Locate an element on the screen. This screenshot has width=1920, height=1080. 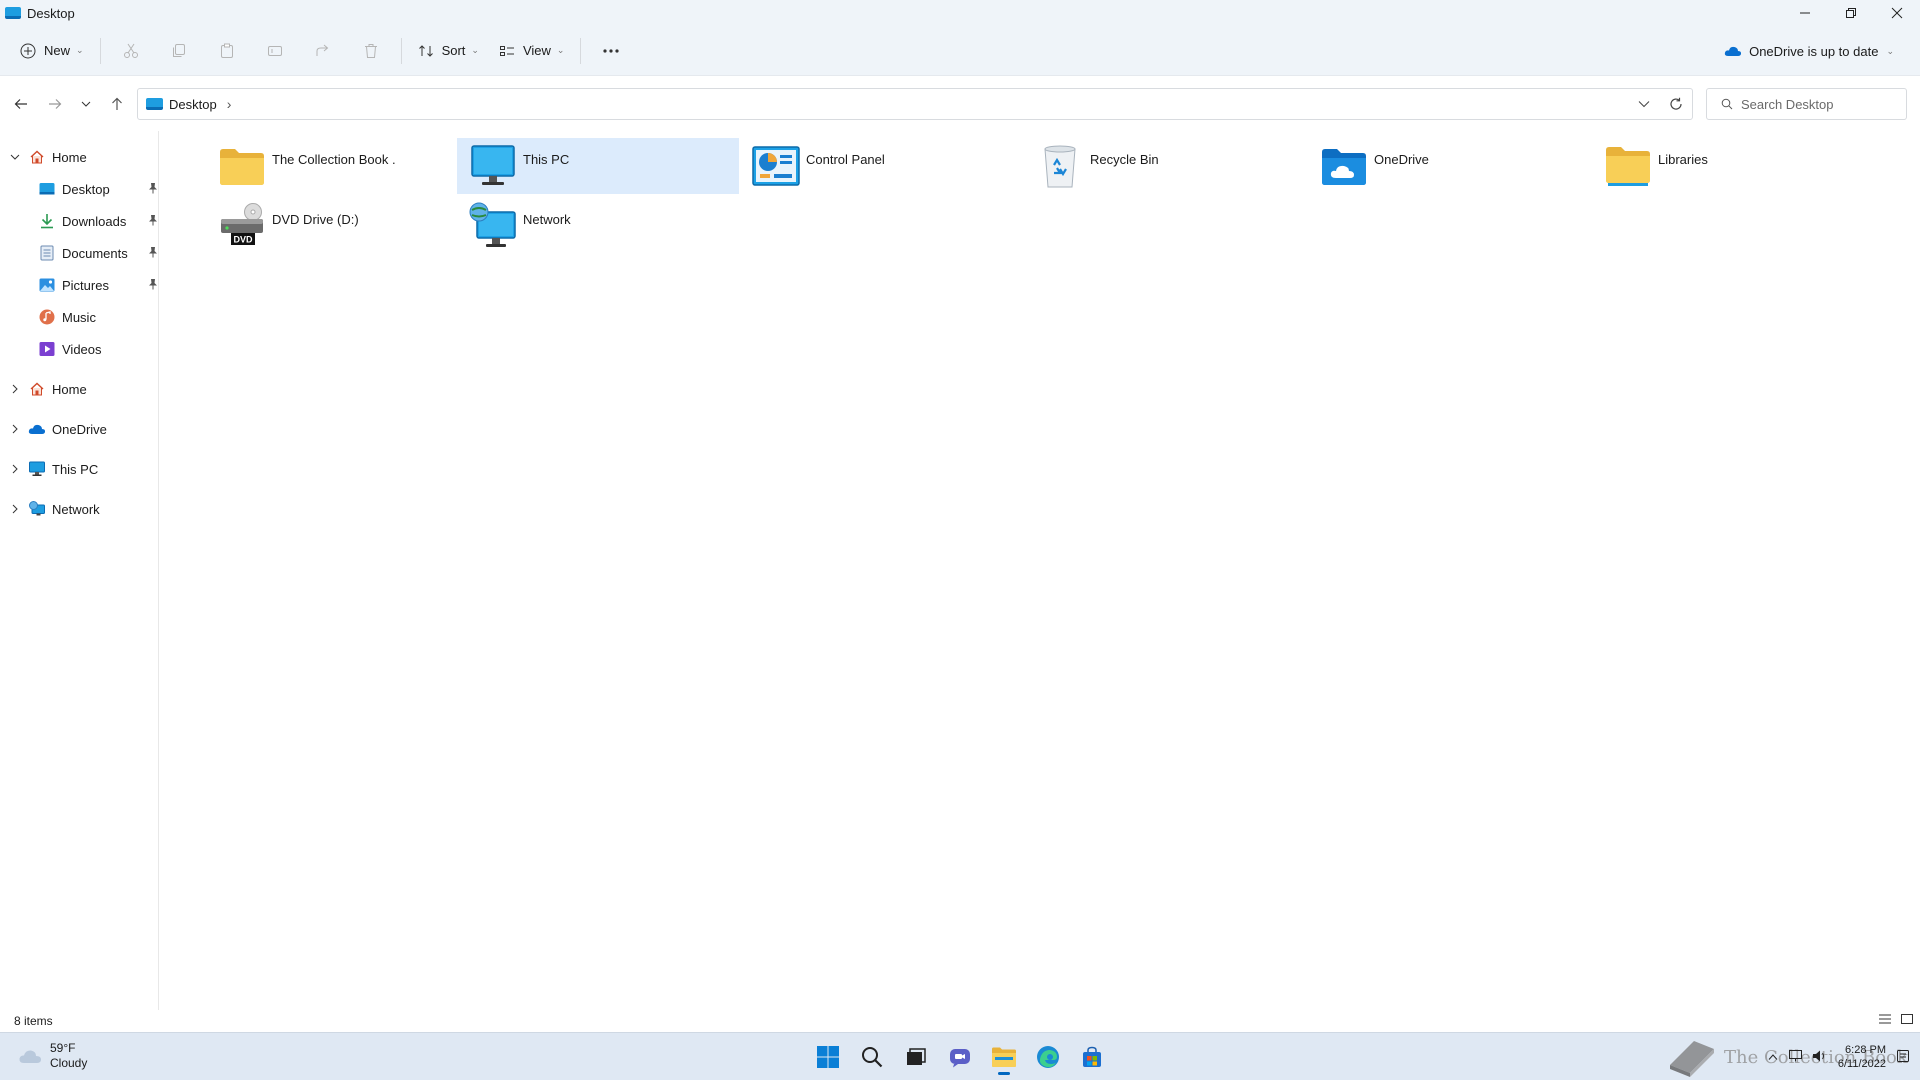
file-item-control-panel: Control Panel is located at coordinates (881, 166).